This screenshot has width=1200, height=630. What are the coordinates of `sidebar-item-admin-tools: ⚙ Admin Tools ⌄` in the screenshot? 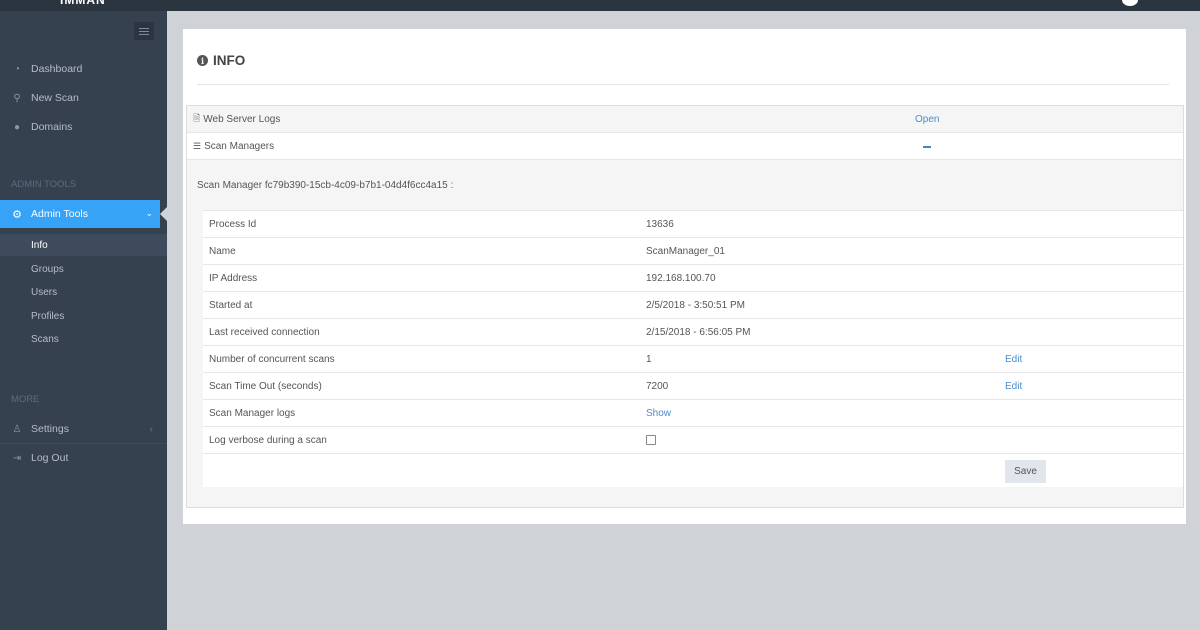 It's located at (84, 214).